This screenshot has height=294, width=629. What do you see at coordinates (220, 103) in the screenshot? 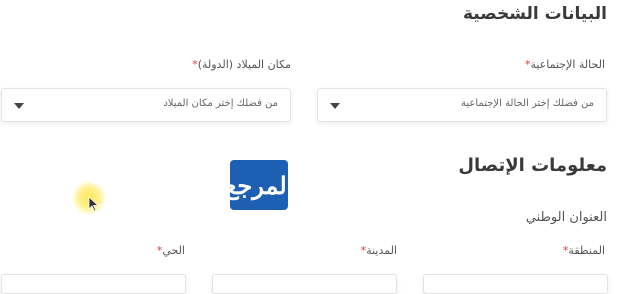
I see `birth-place-placeholder: من فضلك إختر مكان الميلاد` at bounding box center [220, 103].